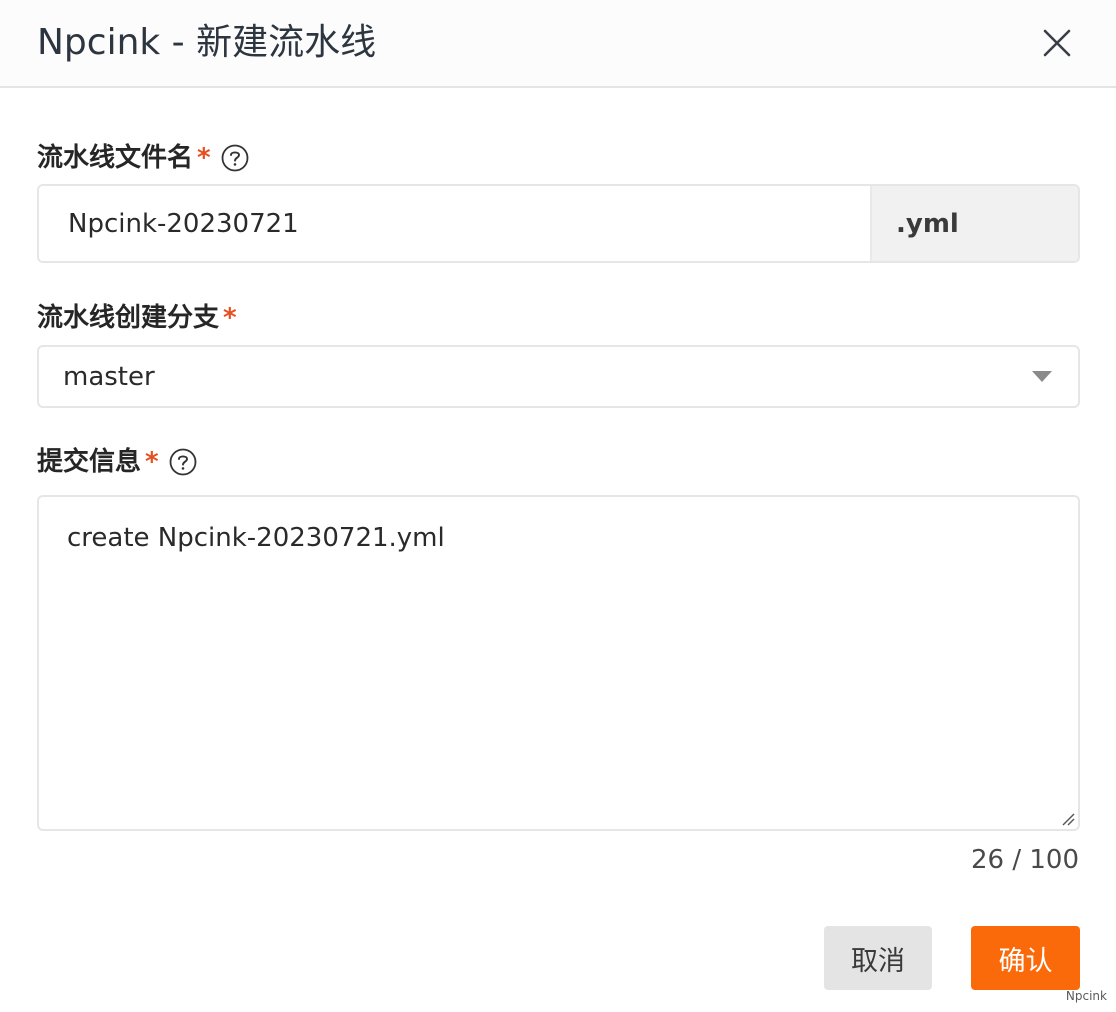 This screenshot has width=1116, height=1012. What do you see at coordinates (878, 958) in the screenshot?
I see `cancel-button: 取消` at bounding box center [878, 958].